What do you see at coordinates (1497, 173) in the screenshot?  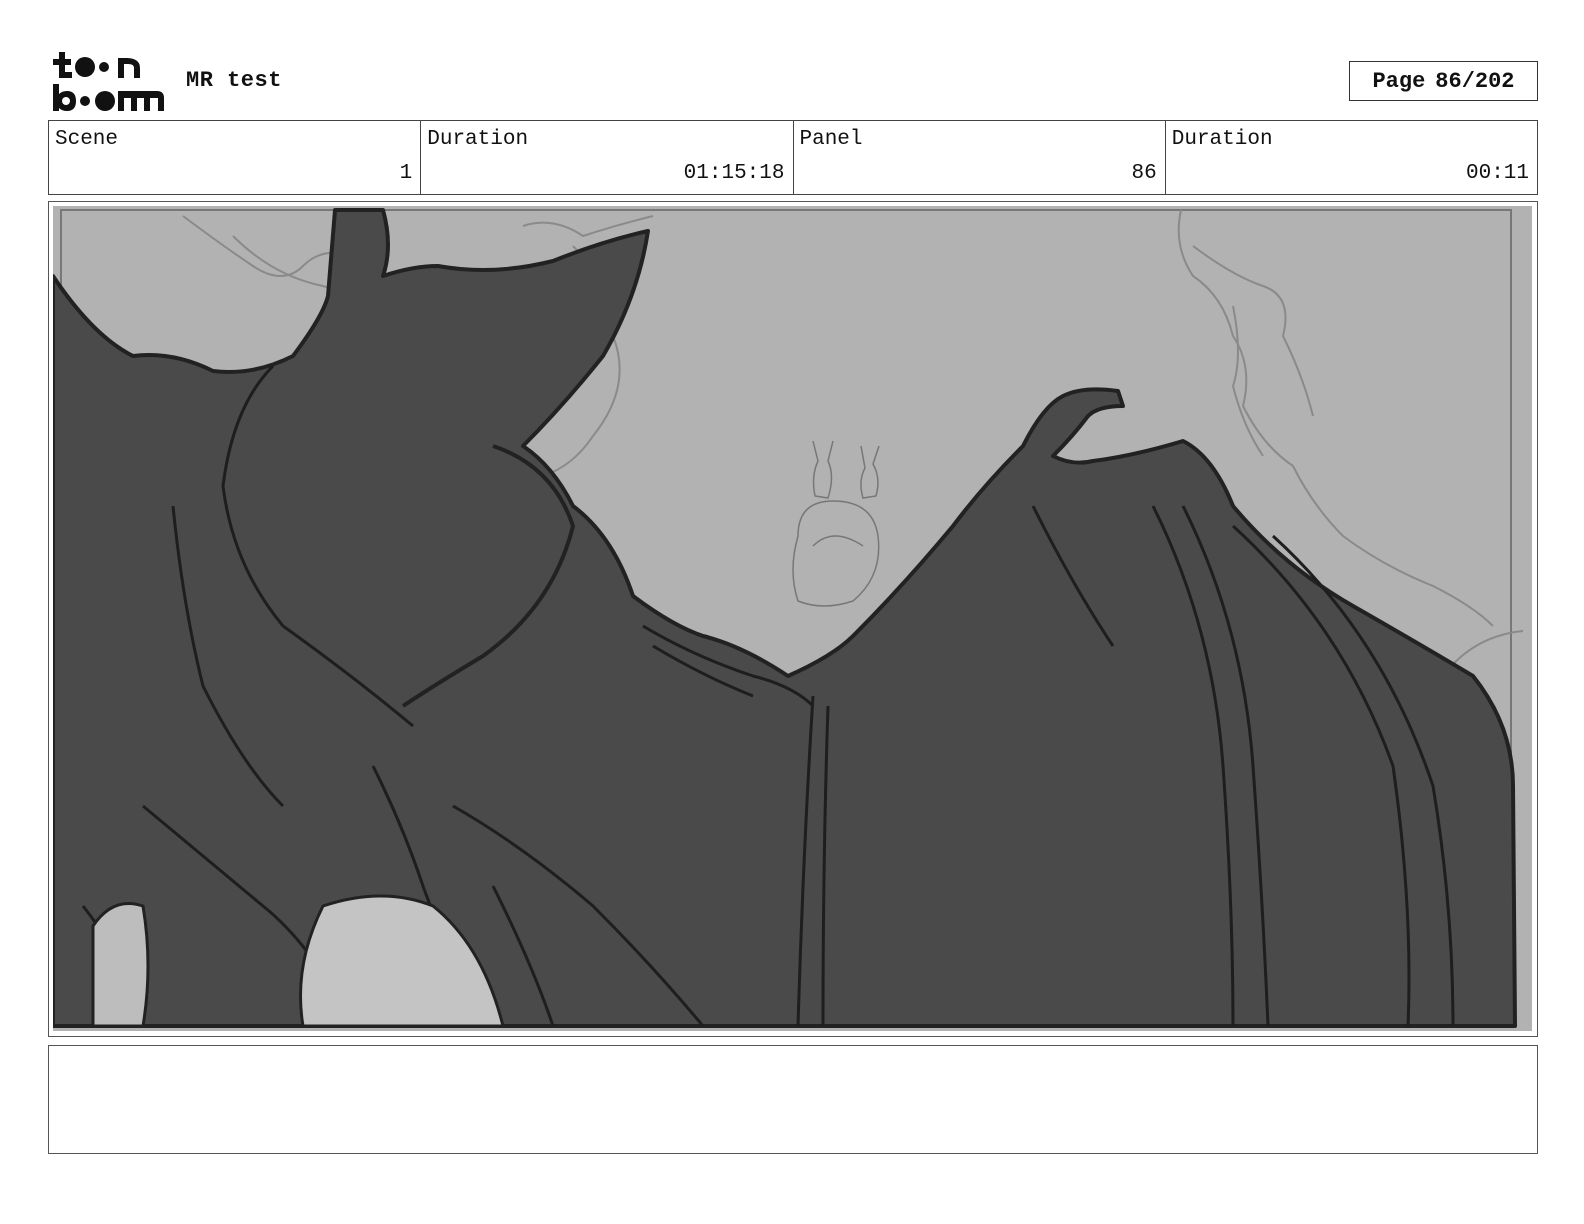 I see `panel-duration-value: 00:11` at bounding box center [1497, 173].